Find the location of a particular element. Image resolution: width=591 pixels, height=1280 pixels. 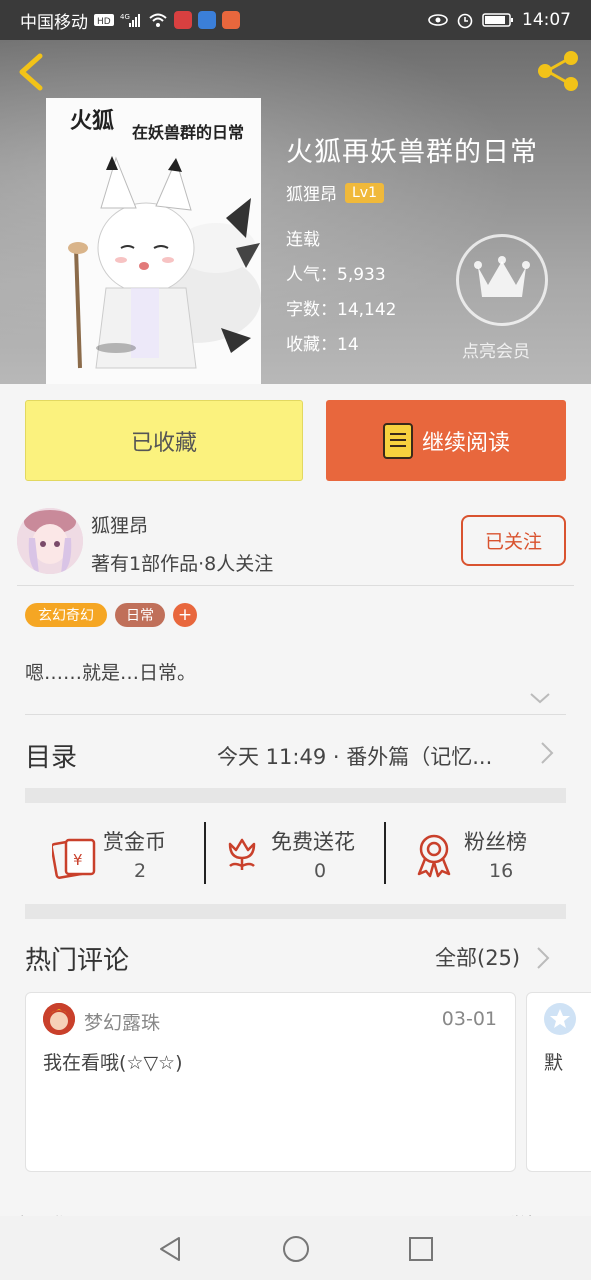

all-comments-link: 全部(25) is located at coordinates (477, 957).